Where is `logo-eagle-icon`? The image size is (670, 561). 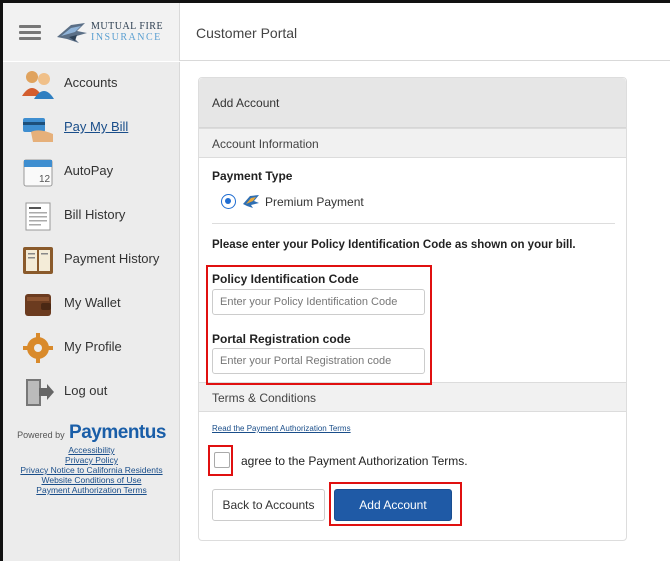
logo-eagle-icon is located at coordinates (72, 33).